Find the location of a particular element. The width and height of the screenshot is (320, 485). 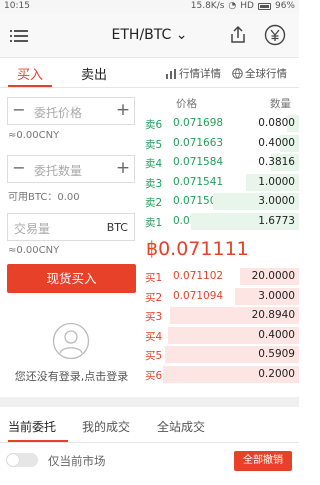

orderbook-price-header: 价格 is located at coordinates (186, 104).